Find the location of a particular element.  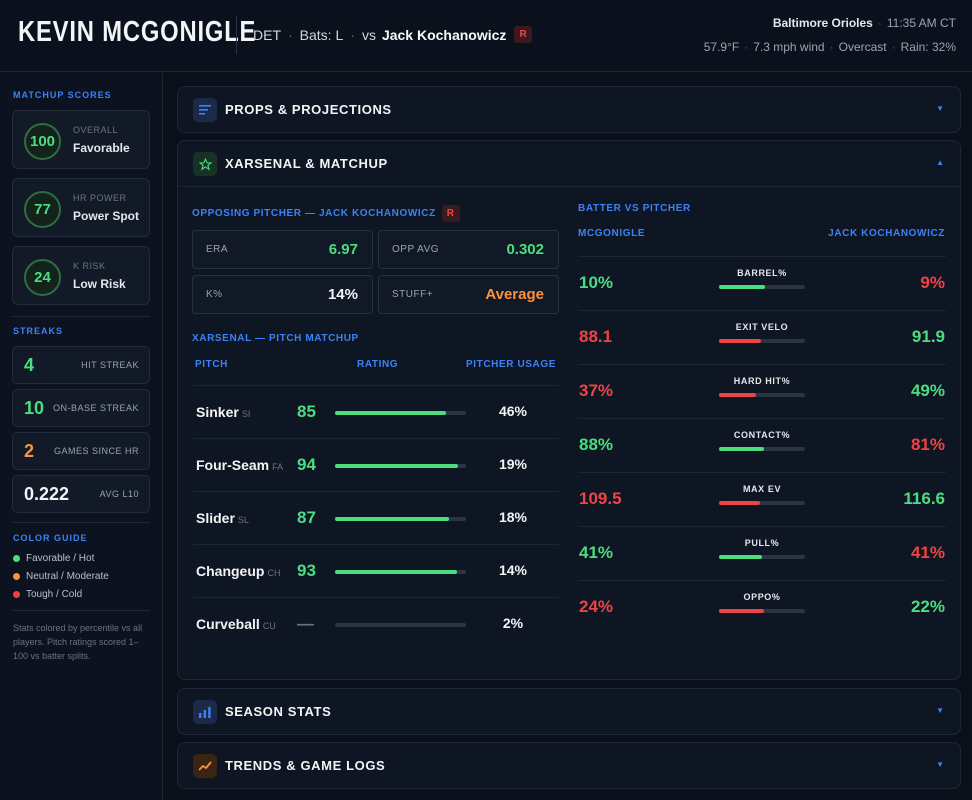

bvp-pitcher-value: 91.9 is located at coordinates (928, 336).